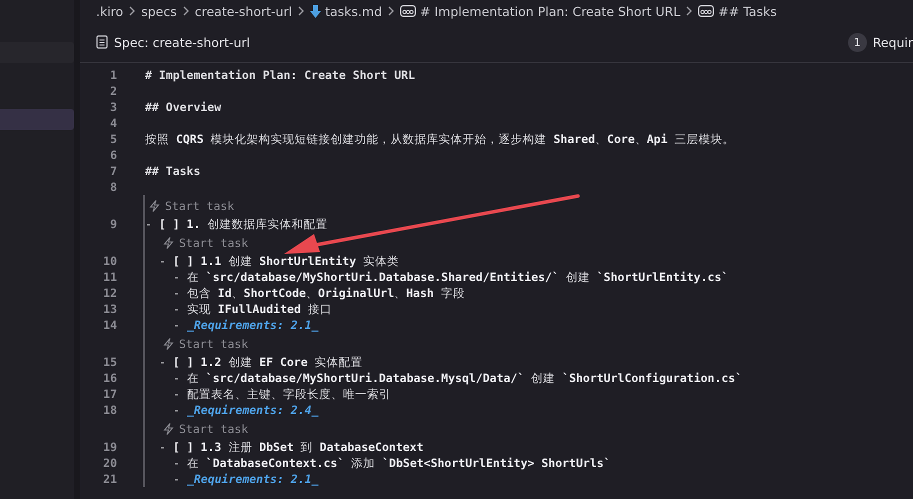 The width and height of the screenshot is (913, 499). Describe the element at coordinates (109, 261) in the screenshot. I see `line-number: 10` at that location.